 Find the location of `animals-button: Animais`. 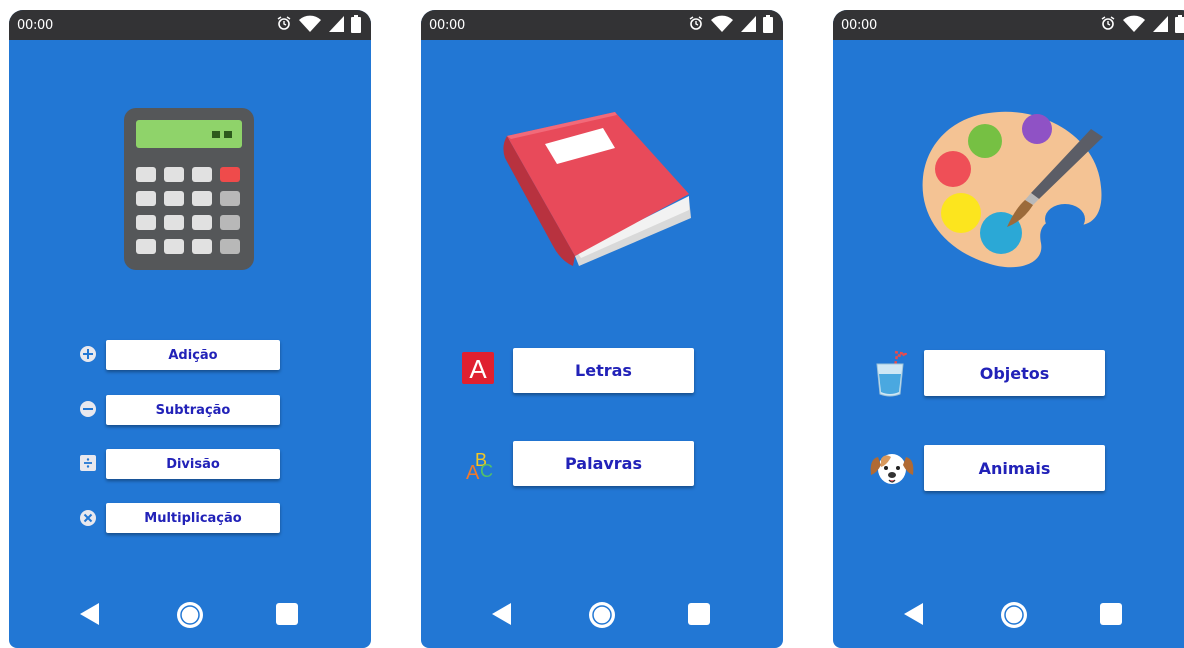

animals-button: Animais is located at coordinates (1014, 468).